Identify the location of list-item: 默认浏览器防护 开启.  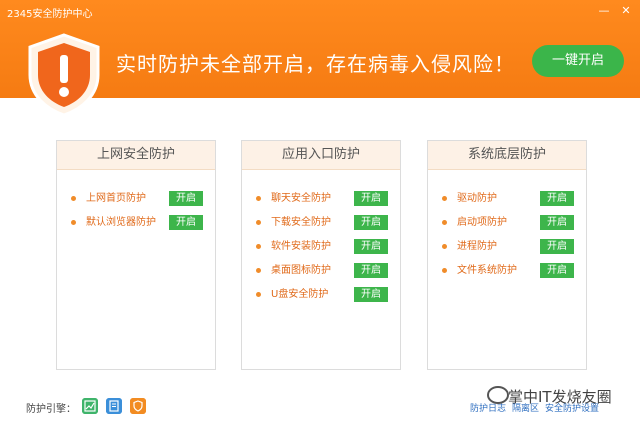
(136, 223).